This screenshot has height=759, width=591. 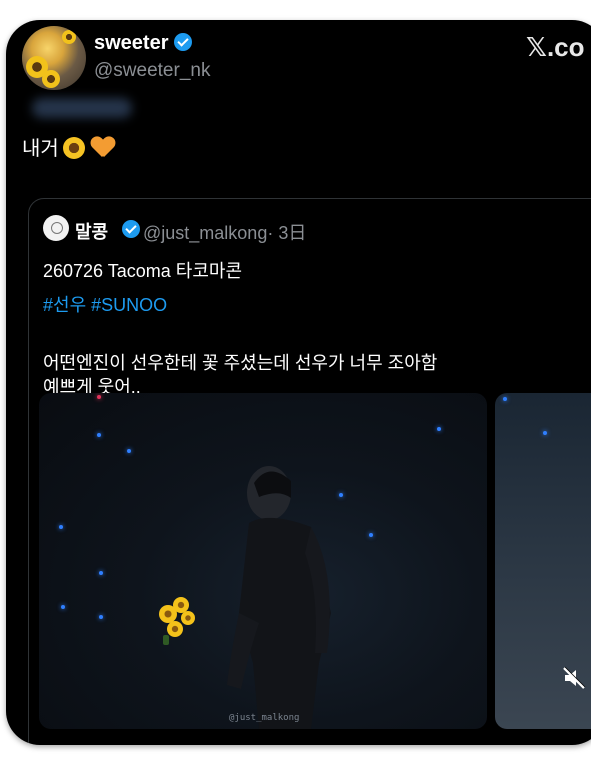 What do you see at coordinates (54, 58) in the screenshot?
I see `avatar` at bounding box center [54, 58].